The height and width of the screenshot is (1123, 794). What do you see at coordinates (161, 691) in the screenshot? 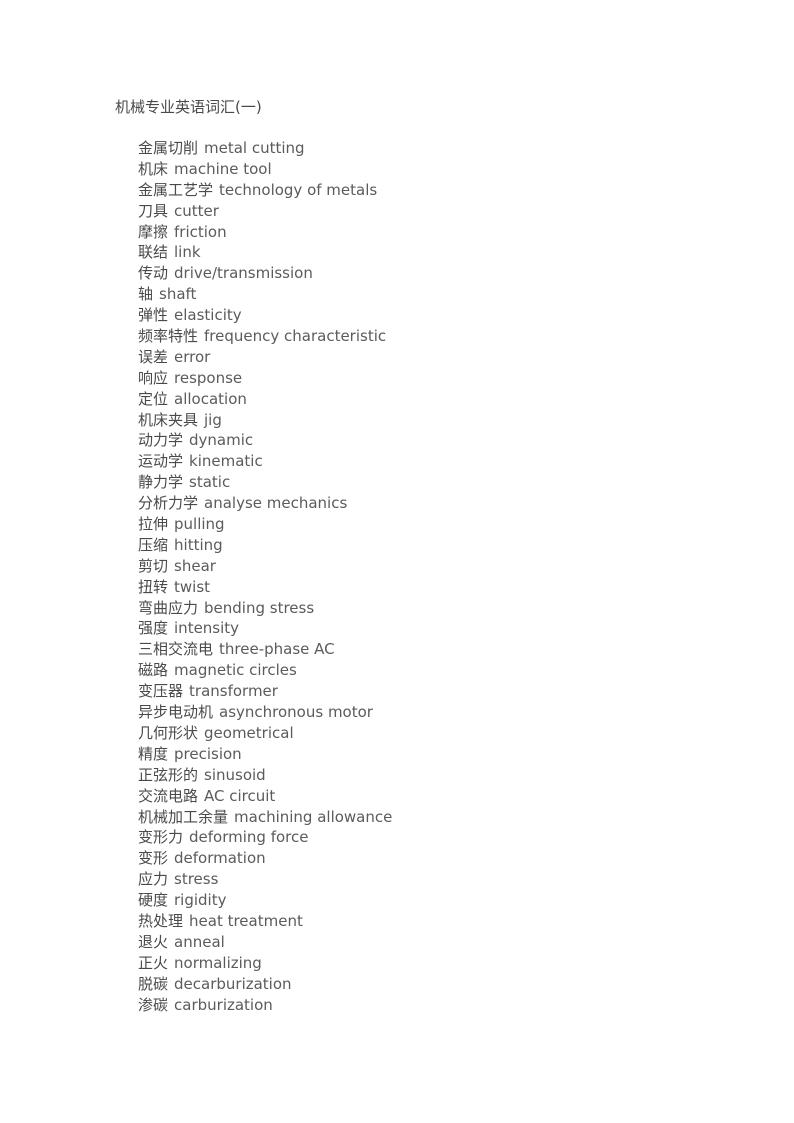
I see `term-chinese: 变压器` at bounding box center [161, 691].